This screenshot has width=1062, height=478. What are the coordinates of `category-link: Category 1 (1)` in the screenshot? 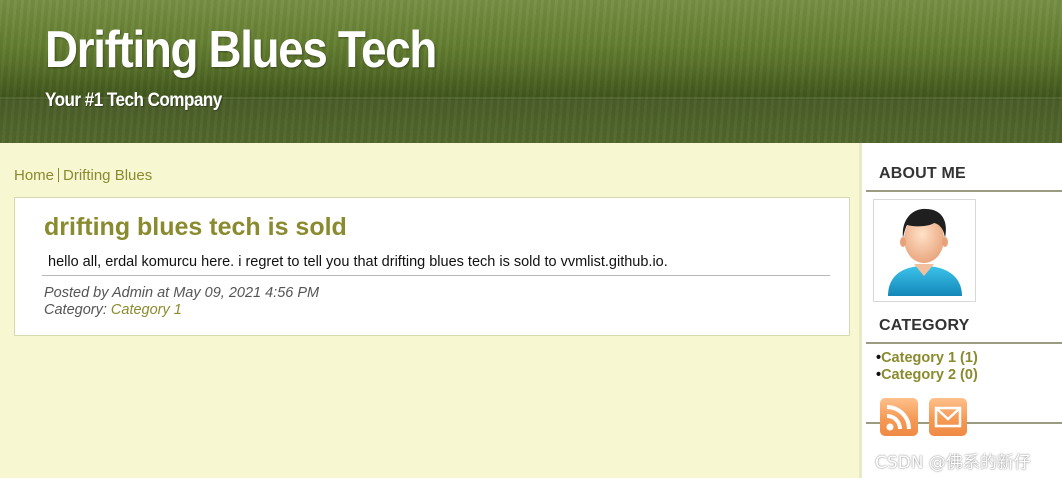 It's located at (929, 358).